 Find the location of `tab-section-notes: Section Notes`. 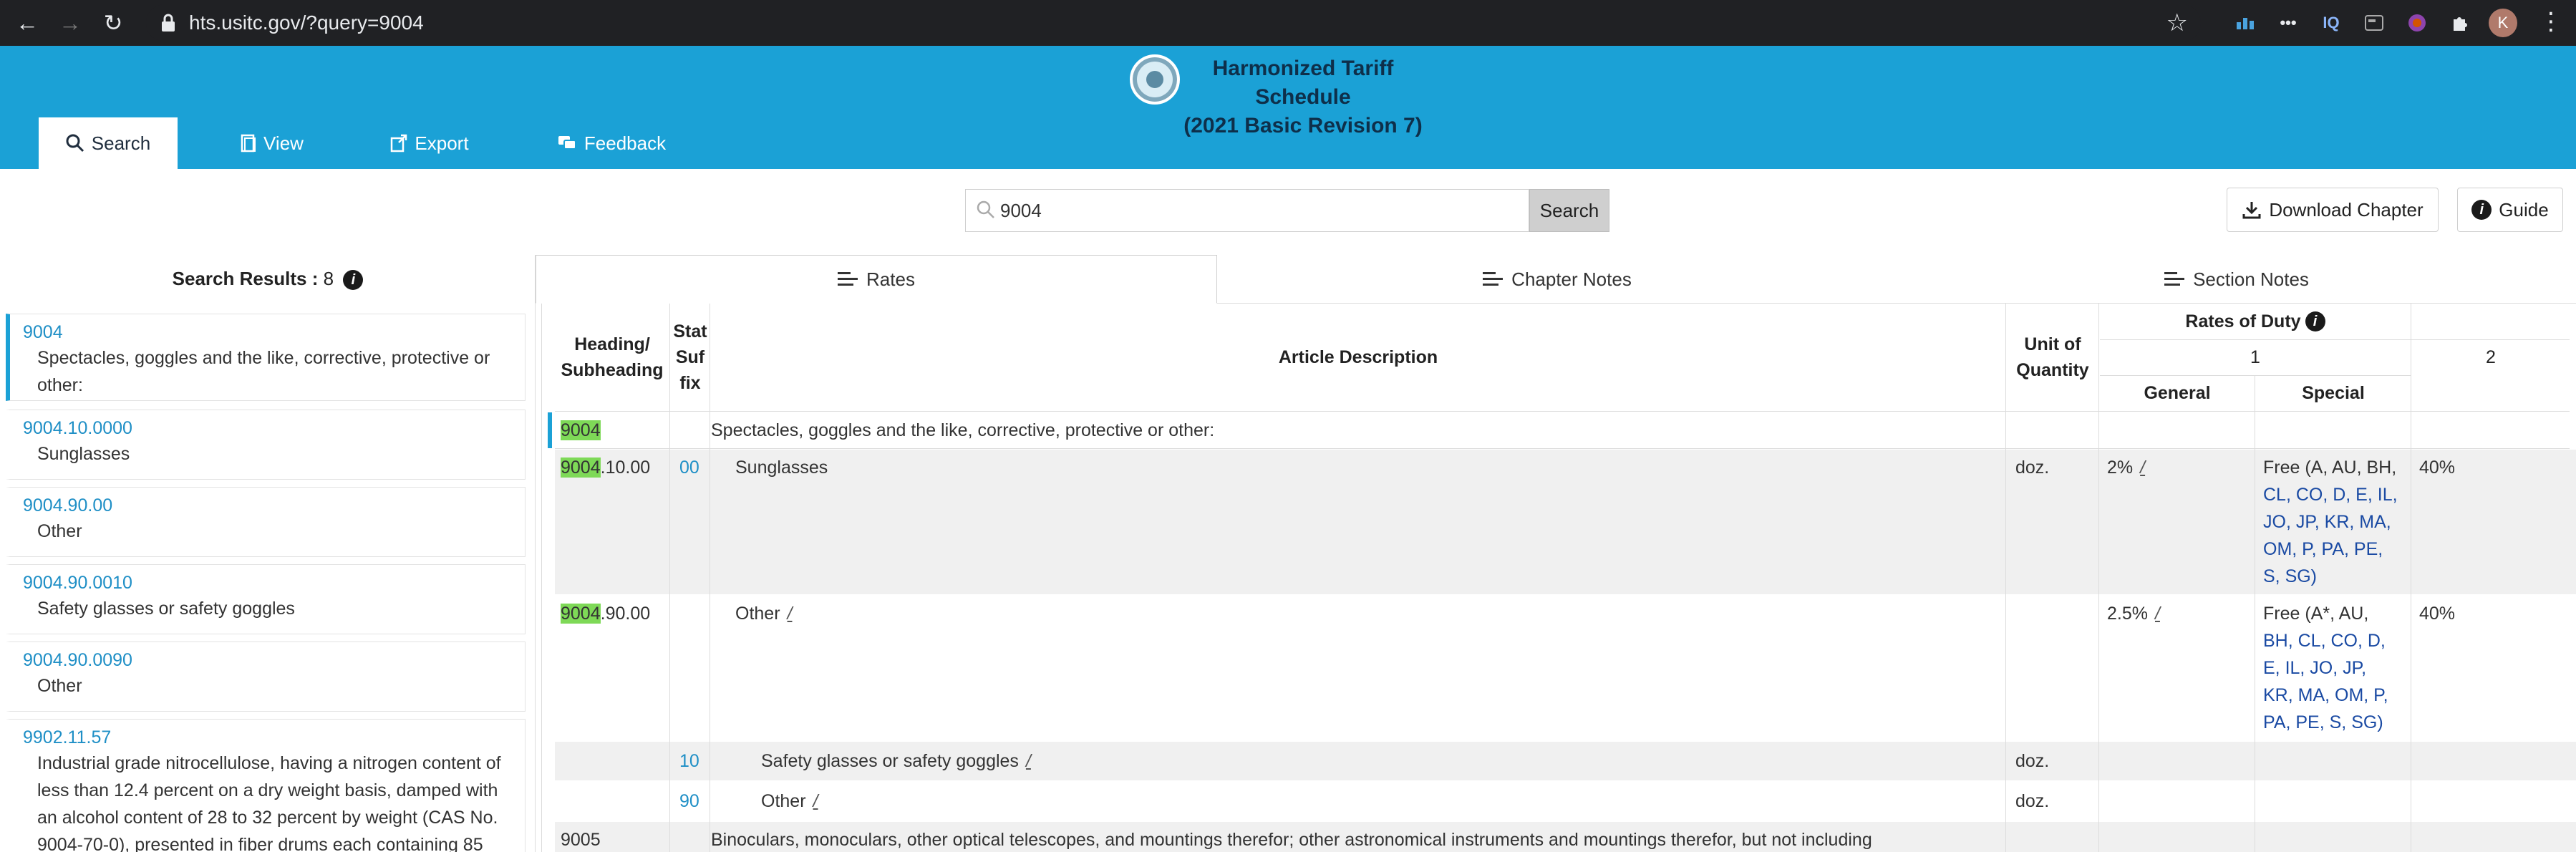

tab-section-notes: Section Notes is located at coordinates (2236, 279).